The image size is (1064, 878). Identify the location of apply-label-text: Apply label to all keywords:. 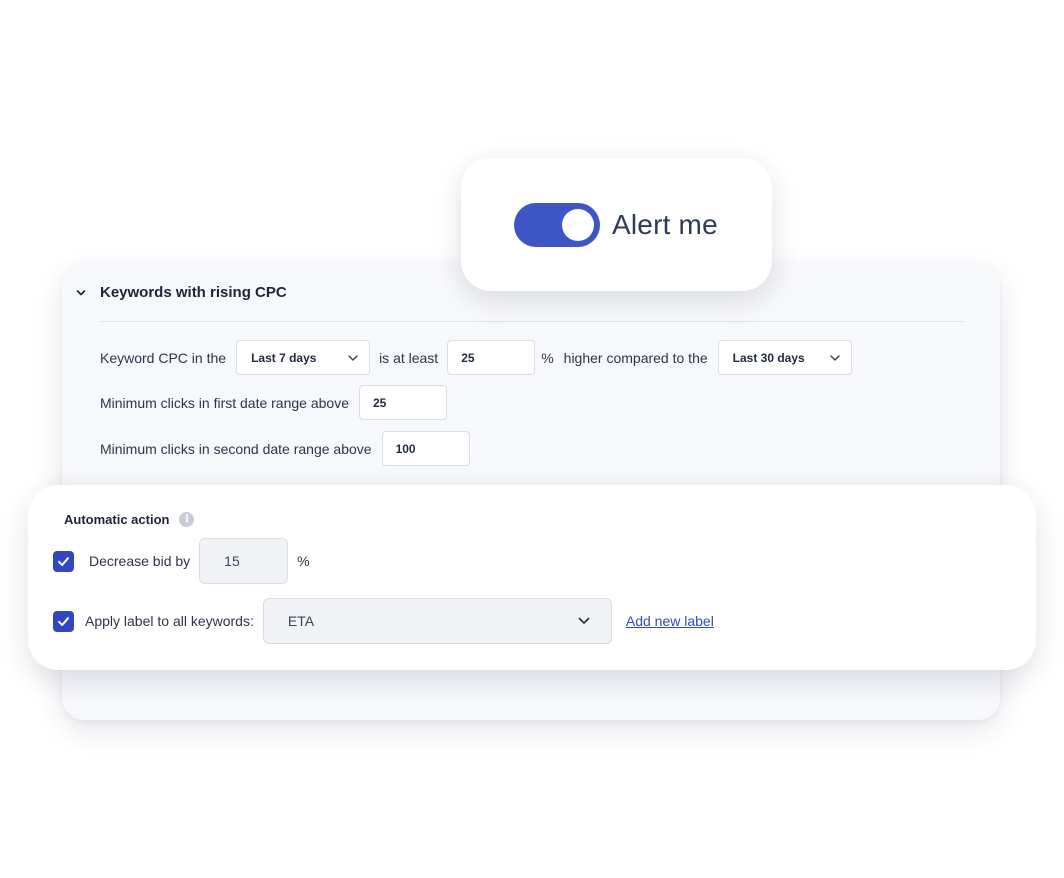
(169, 621).